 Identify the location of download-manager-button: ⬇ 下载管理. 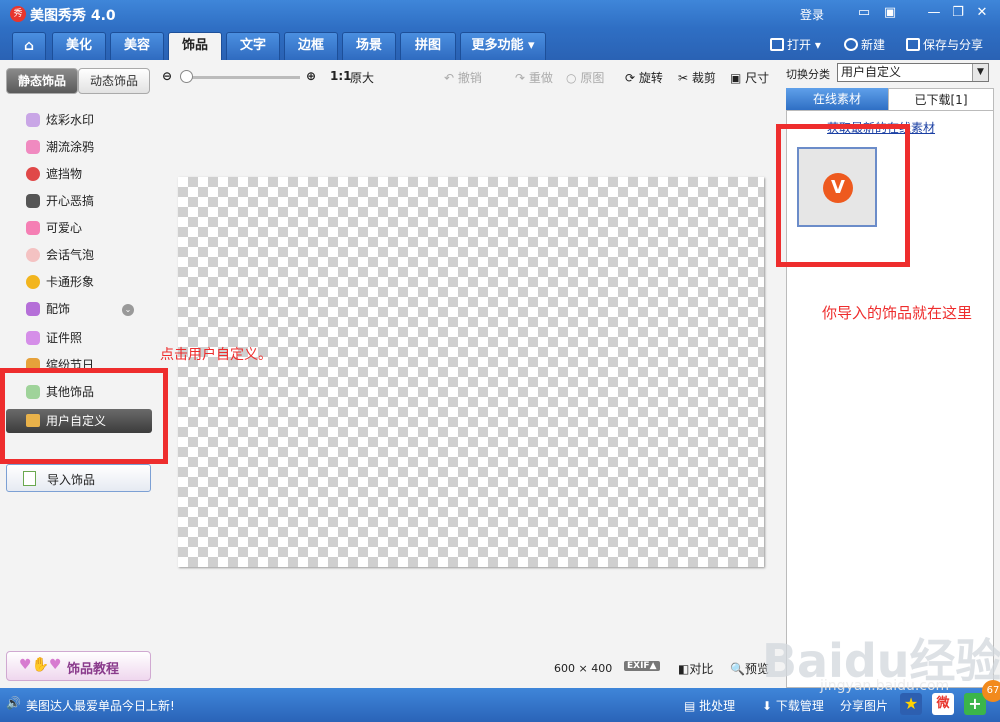
(793, 705).